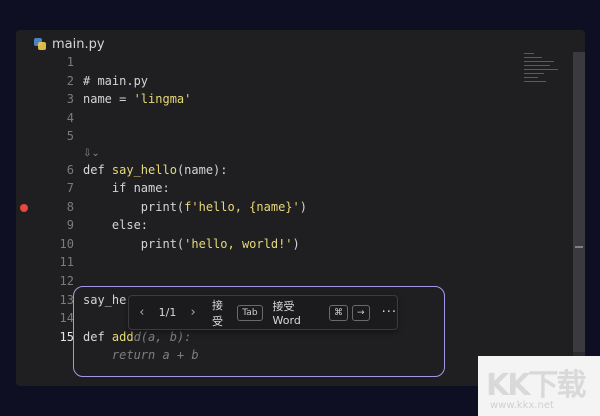 This screenshot has width=600, height=416. Describe the element at coordinates (70, 188) in the screenshot. I see `line-number: 7` at that location.